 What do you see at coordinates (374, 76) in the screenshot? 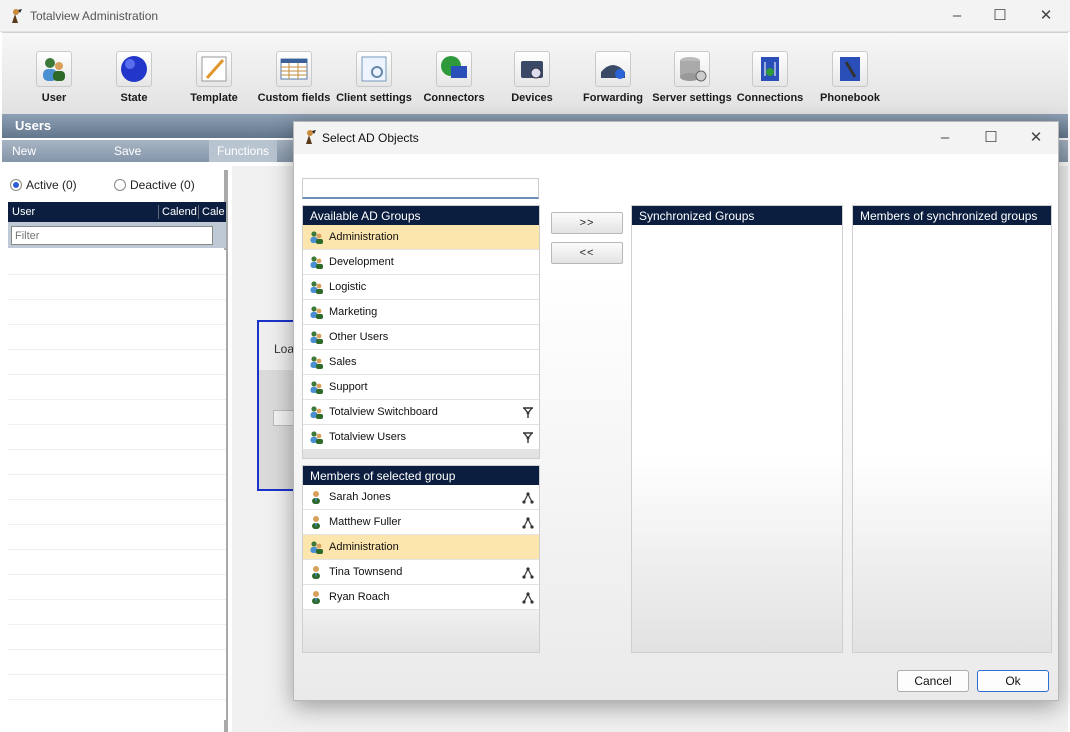
I see `toolbar-client-settings-button: Client settings` at bounding box center [374, 76].